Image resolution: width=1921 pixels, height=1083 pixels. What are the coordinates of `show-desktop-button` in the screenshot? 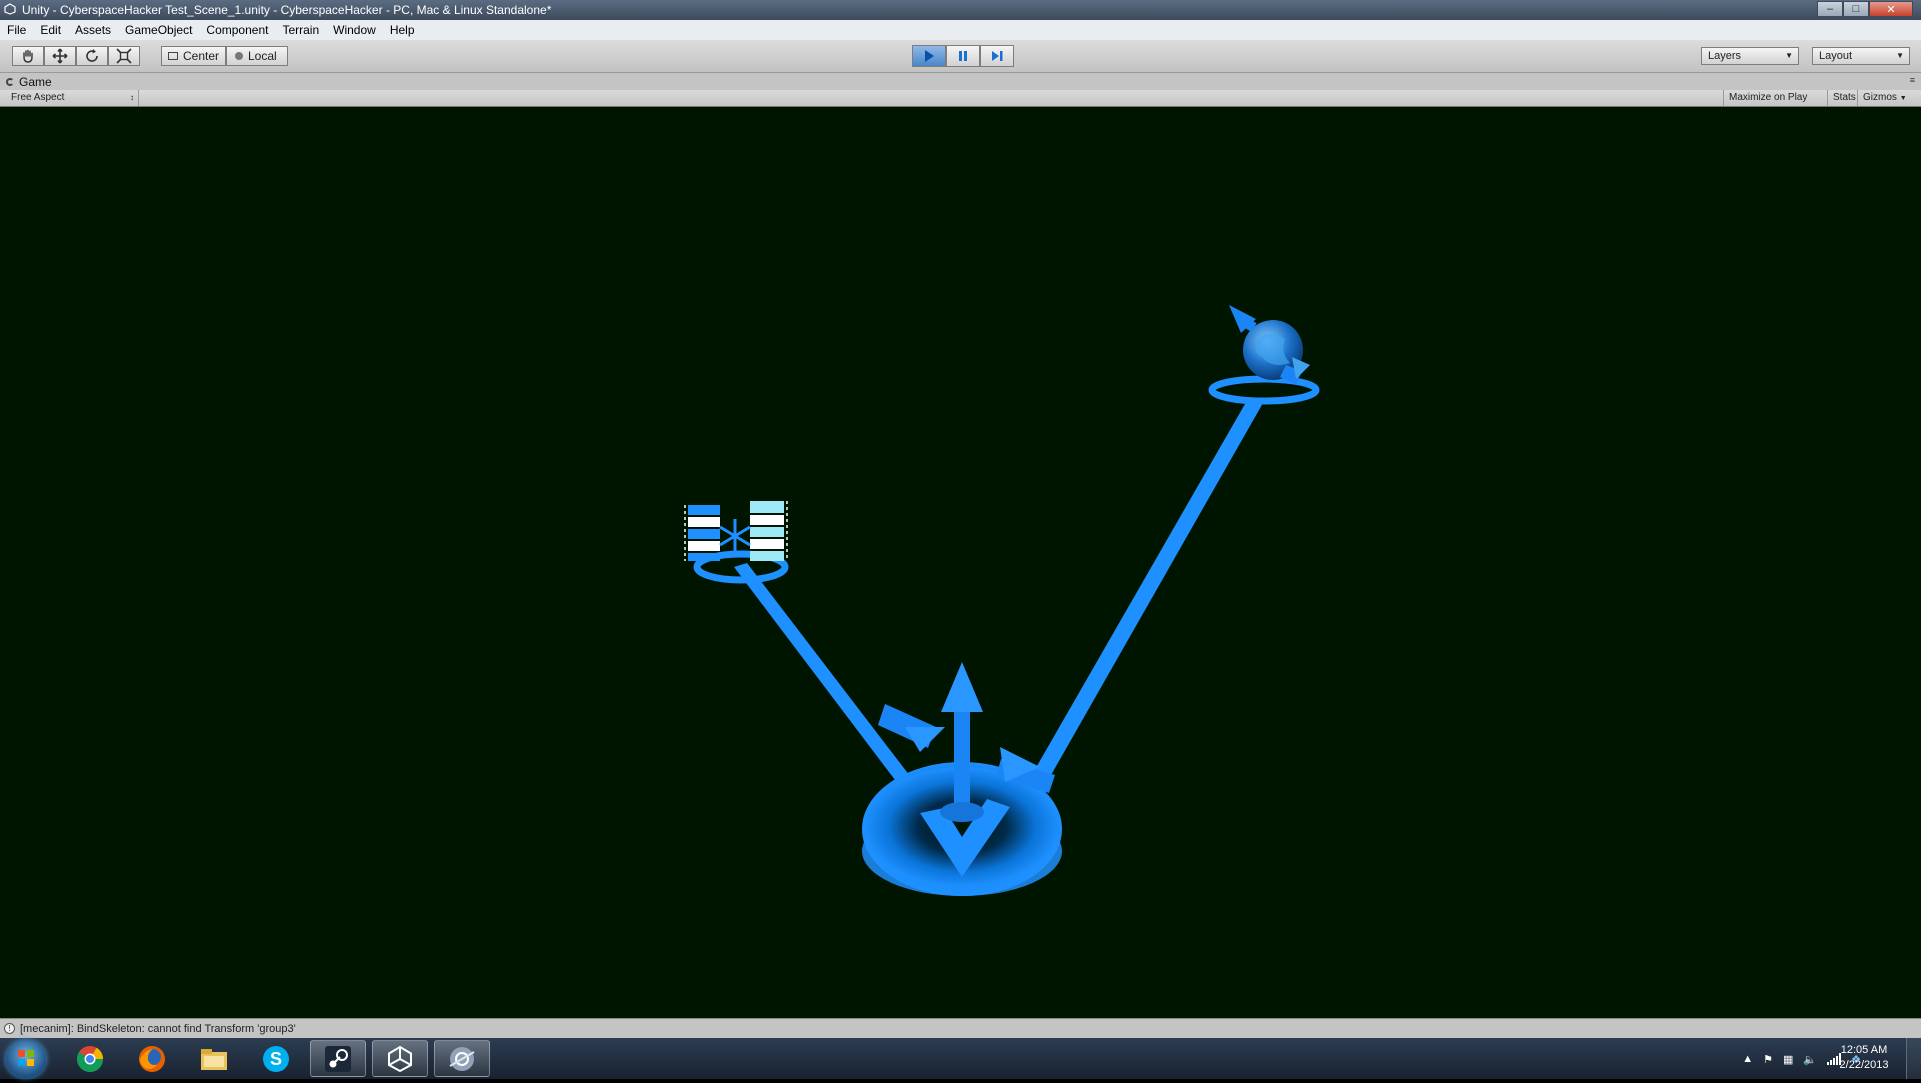 It's located at (1913, 1058).